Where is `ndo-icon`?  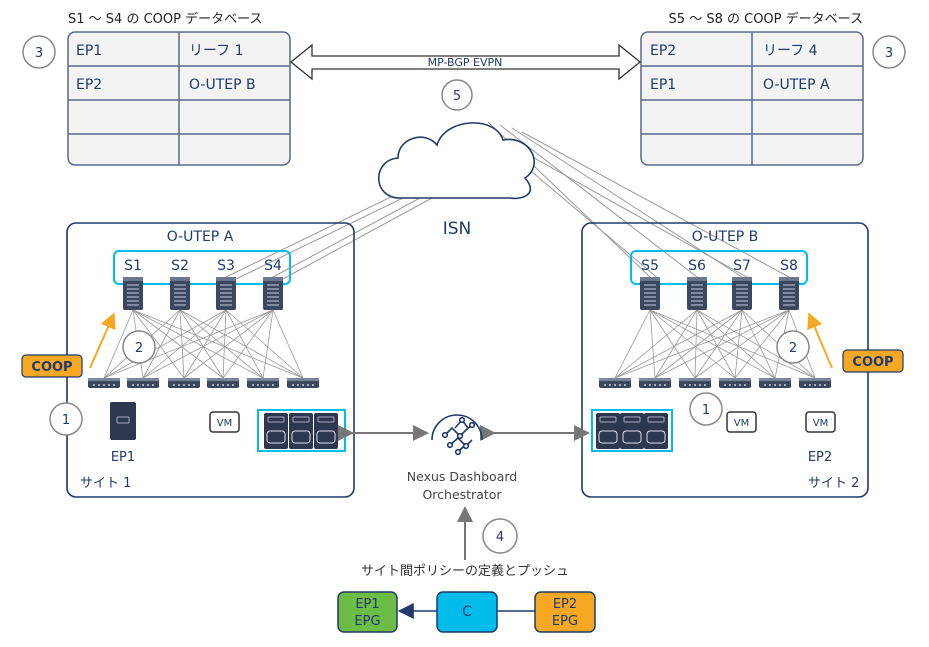
ndo-icon is located at coordinates (457, 435).